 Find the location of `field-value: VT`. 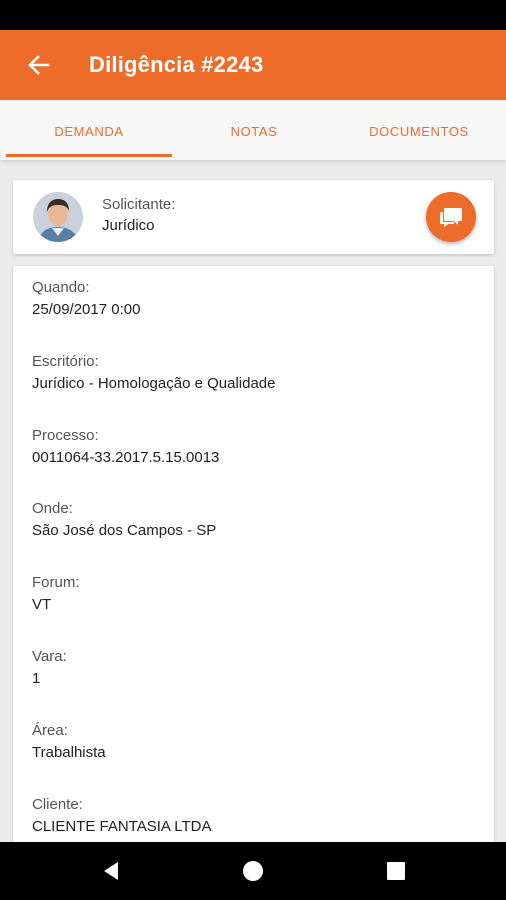

field-value: VT is located at coordinates (42, 604).